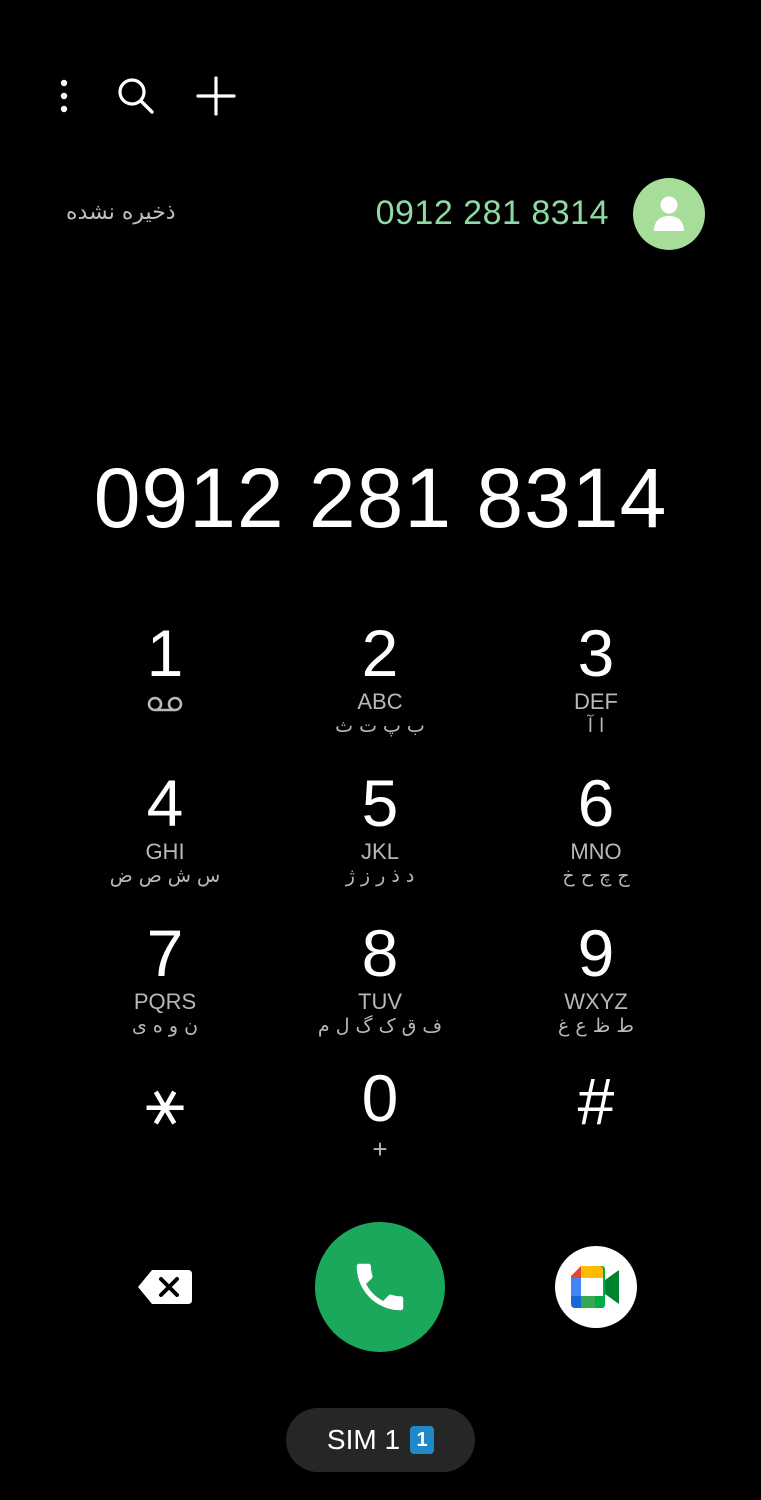 This screenshot has height=1500, width=761. I want to click on key-digit: 1, so click(165, 653).